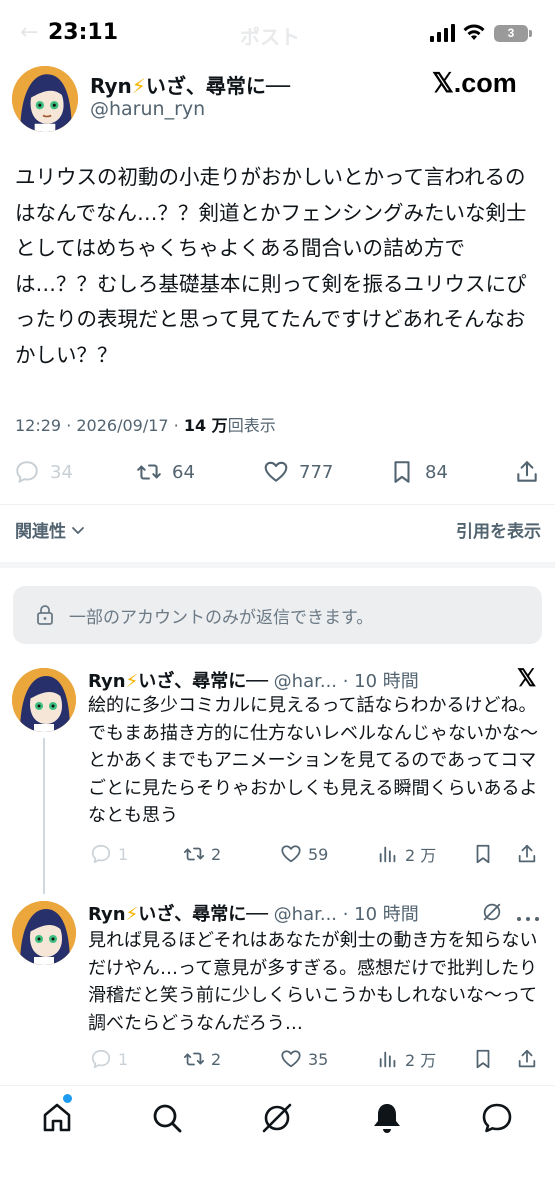 The height and width of the screenshot is (1200, 555). Describe the element at coordinates (67, 1098) in the screenshot. I see `notification-dot` at that location.